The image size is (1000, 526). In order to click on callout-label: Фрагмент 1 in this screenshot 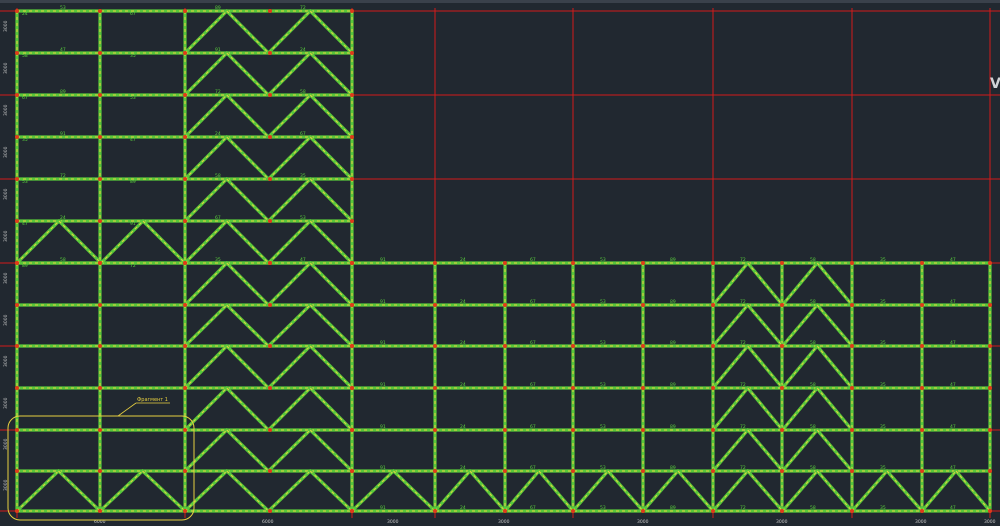, I will do `click(152, 400)`.